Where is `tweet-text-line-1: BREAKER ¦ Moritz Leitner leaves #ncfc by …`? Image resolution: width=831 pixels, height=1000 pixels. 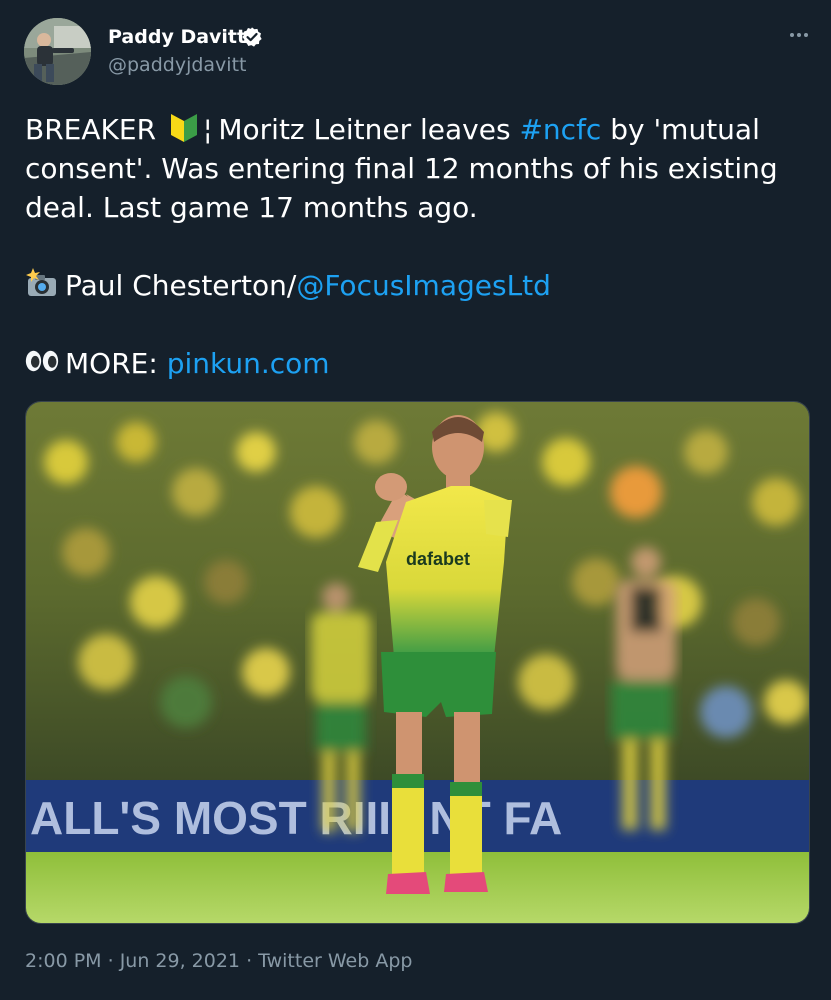 tweet-text-line-1: BREAKER ¦ Moritz Leitner leaves #ncfc by … is located at coordinates (392, 129).